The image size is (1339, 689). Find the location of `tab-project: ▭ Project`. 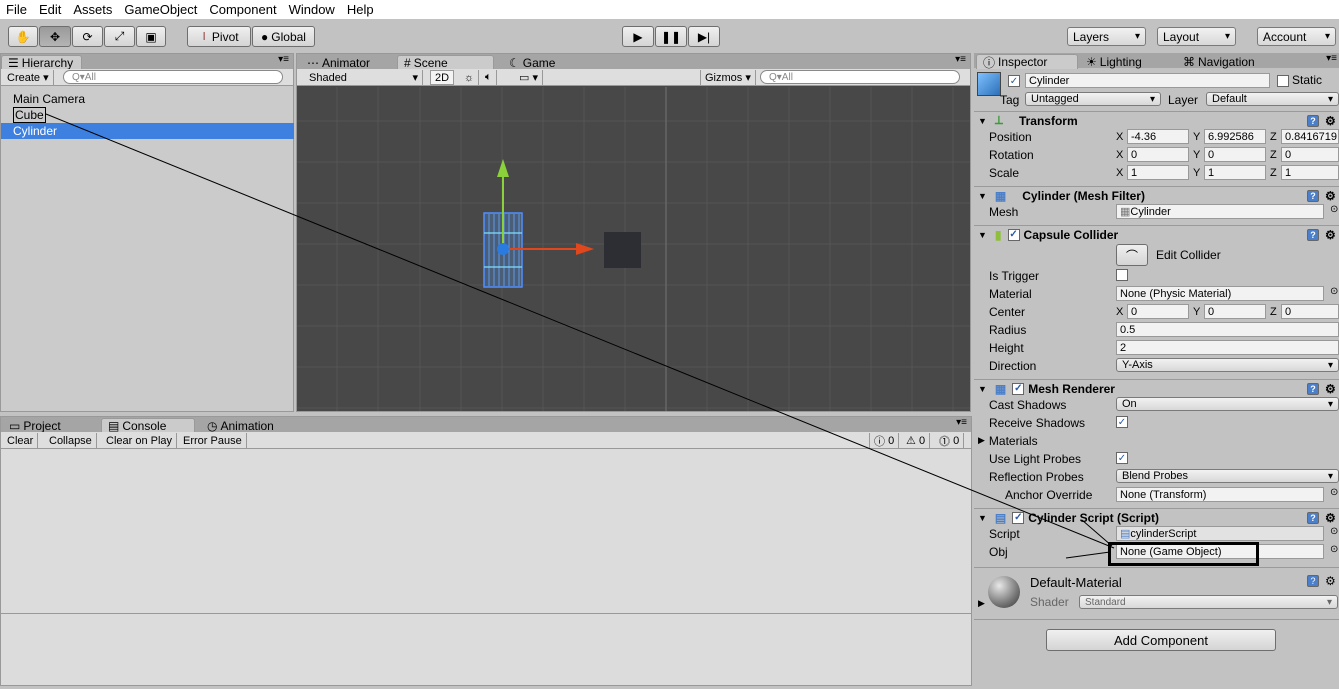

tab-project: ▭ Project is located at coordinates (36, 425).